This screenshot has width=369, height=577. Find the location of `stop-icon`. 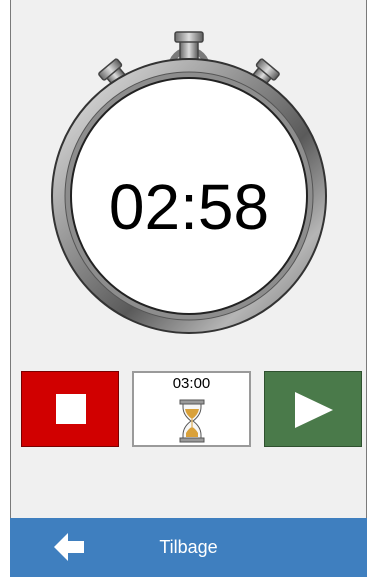

stop-icon is located at coordinates (71, 409).